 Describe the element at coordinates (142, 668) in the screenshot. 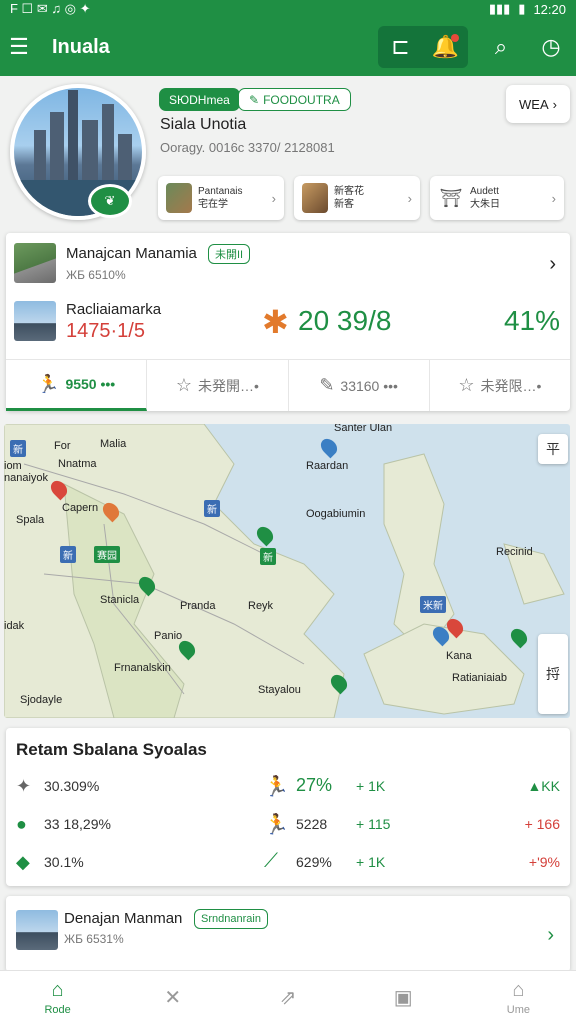

I see `map-label: Frnanalskin` at that location.